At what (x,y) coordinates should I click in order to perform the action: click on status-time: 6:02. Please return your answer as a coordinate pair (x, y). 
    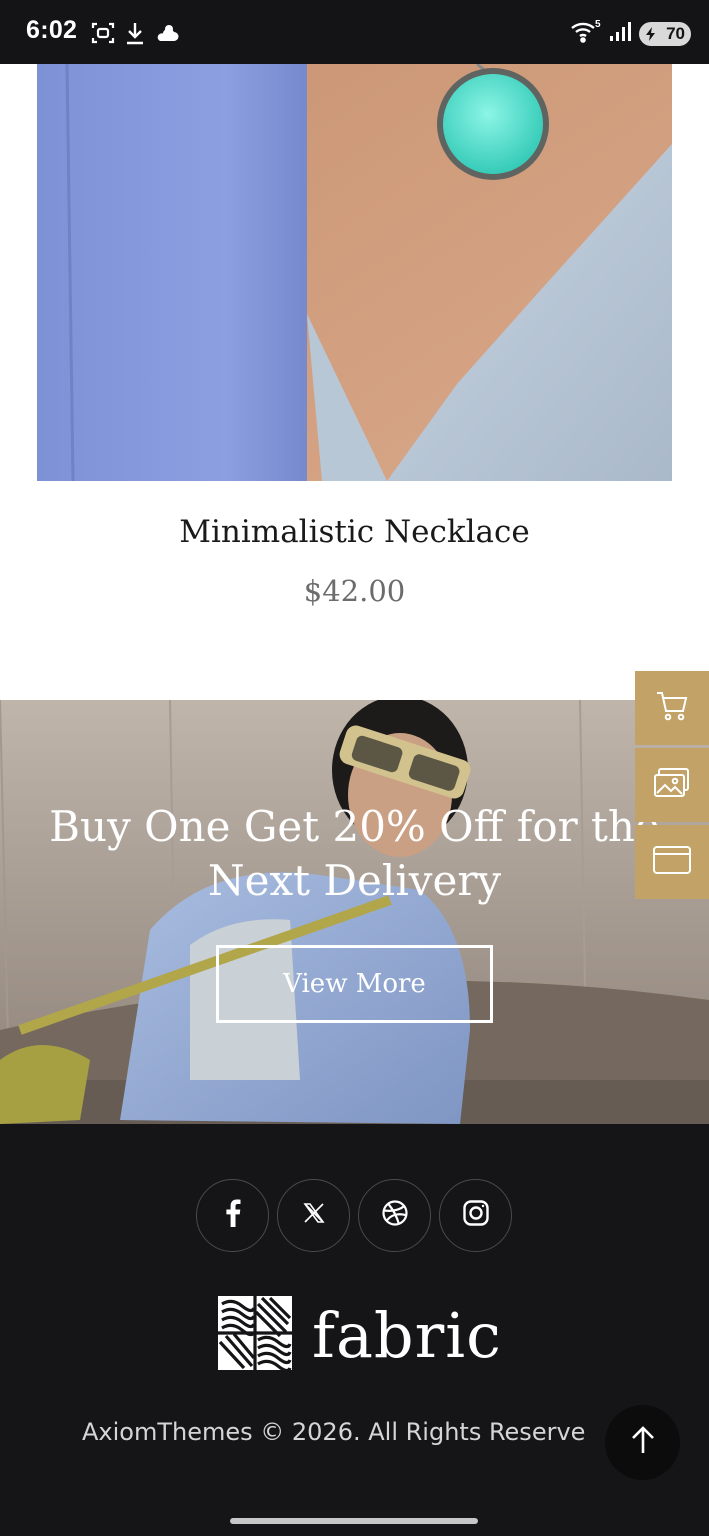
    Looking at the image, I should click on (52, 30).